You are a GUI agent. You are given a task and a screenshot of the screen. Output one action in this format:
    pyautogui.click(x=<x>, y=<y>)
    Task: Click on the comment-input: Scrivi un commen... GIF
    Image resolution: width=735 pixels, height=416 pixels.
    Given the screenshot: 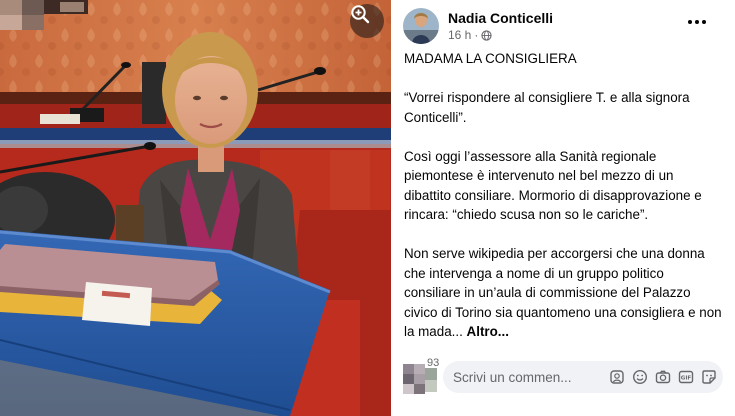 What is the action you would take?
    pyautogui.click(x=583, y=377)
    